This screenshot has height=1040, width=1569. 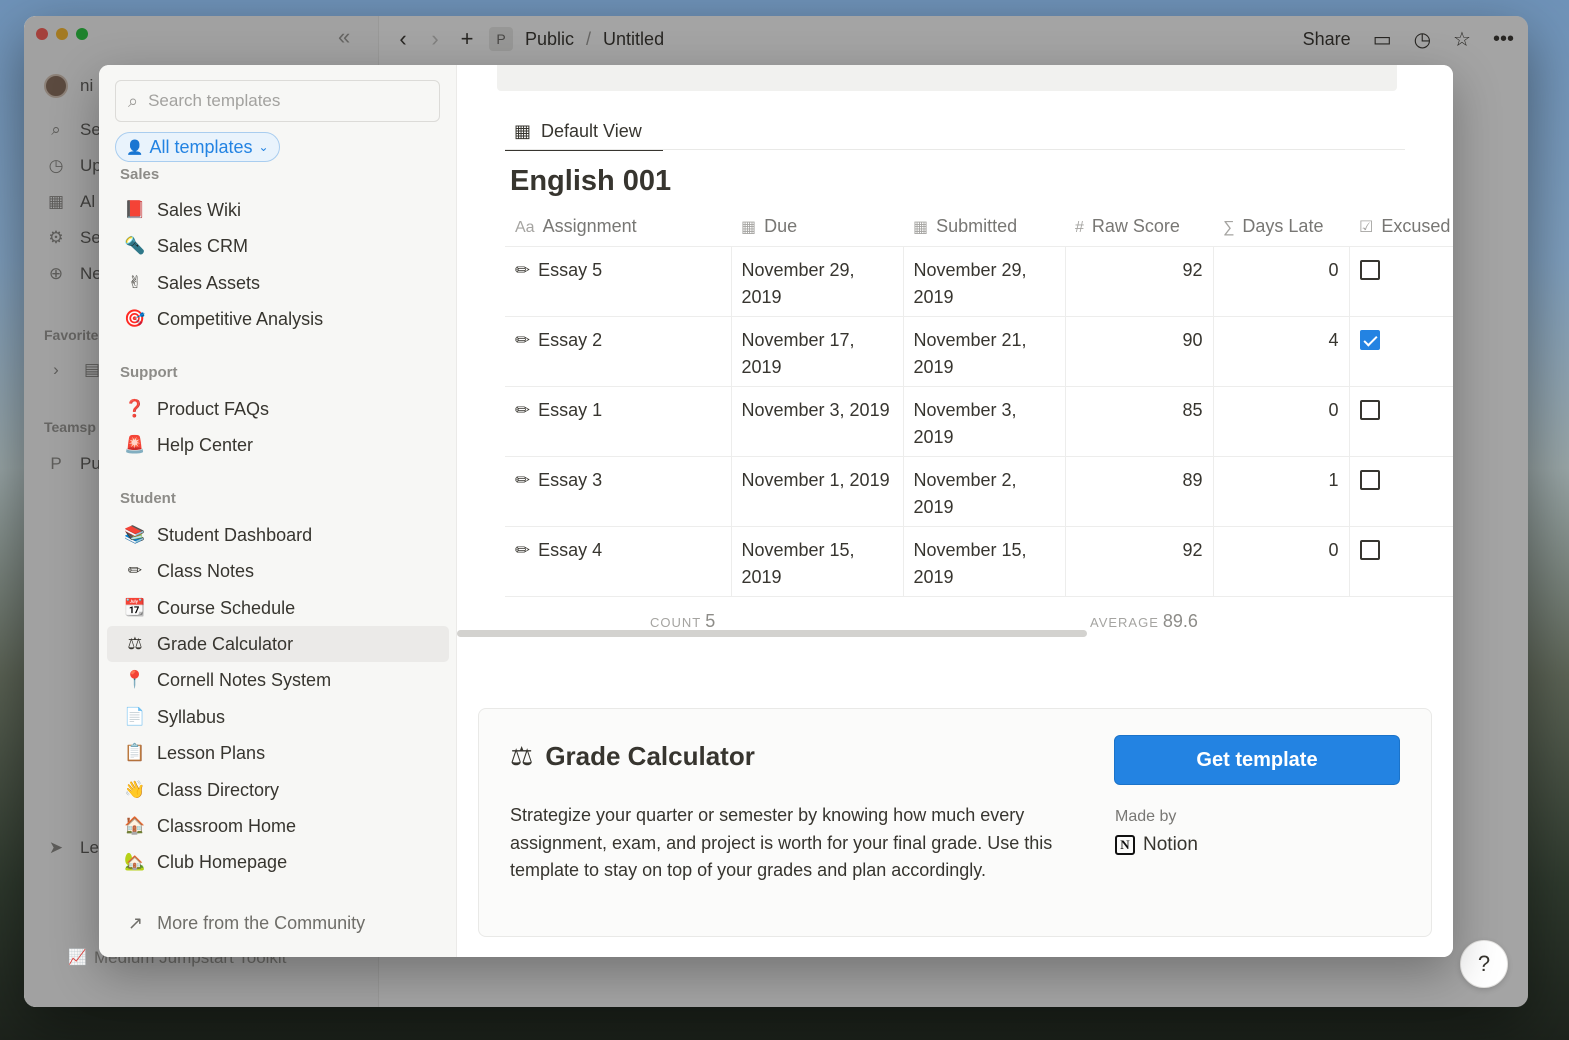 I want to click on column-header-raw-score: # Raw Score, so click(x=1139, y=227).